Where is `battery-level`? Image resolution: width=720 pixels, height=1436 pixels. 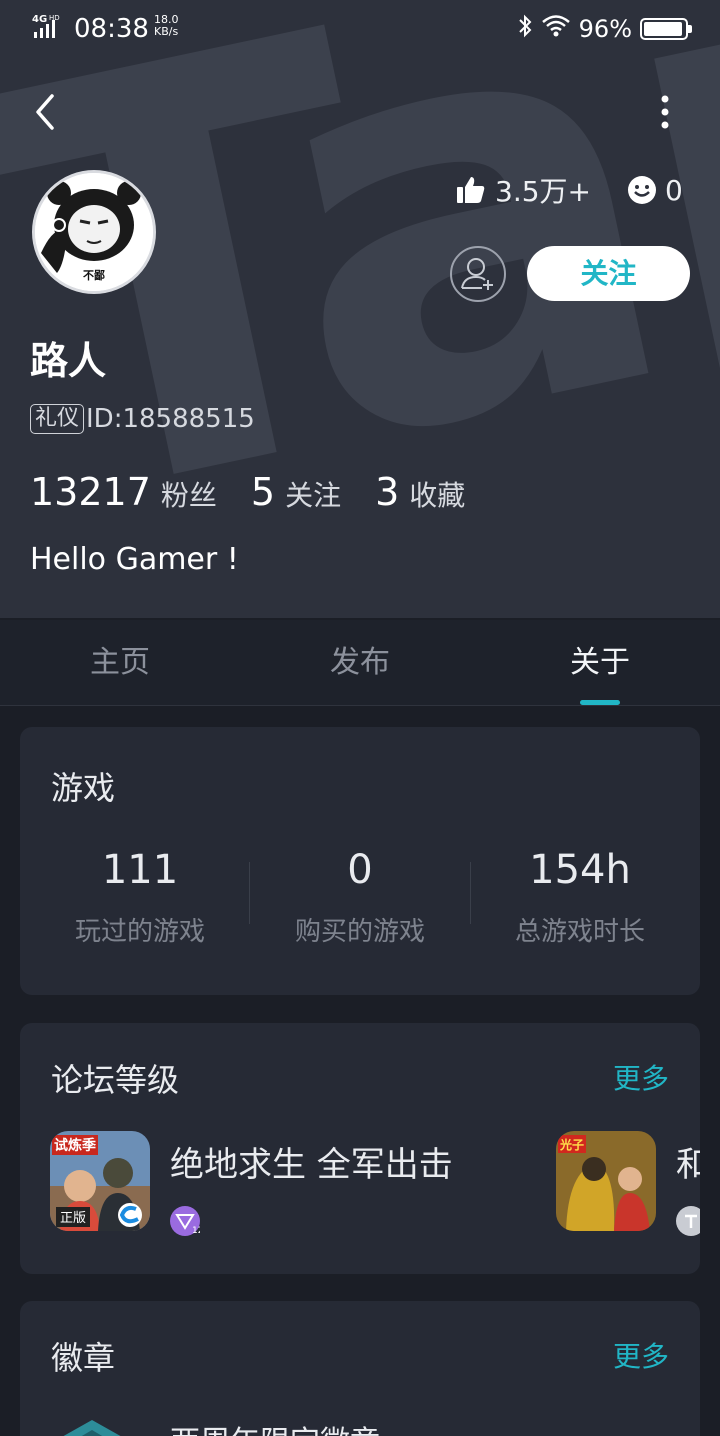 battery-level is located at coordinates (663, 29).